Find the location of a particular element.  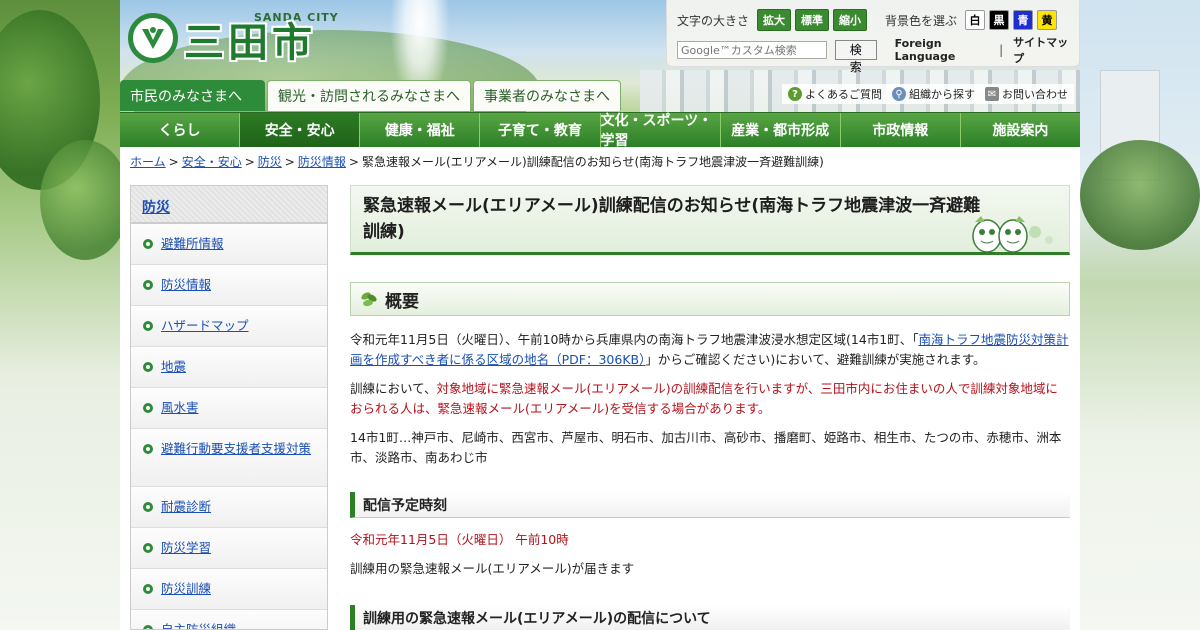

site-logo: SANDA CITY 三田市 is located at coordinates (233, 37).